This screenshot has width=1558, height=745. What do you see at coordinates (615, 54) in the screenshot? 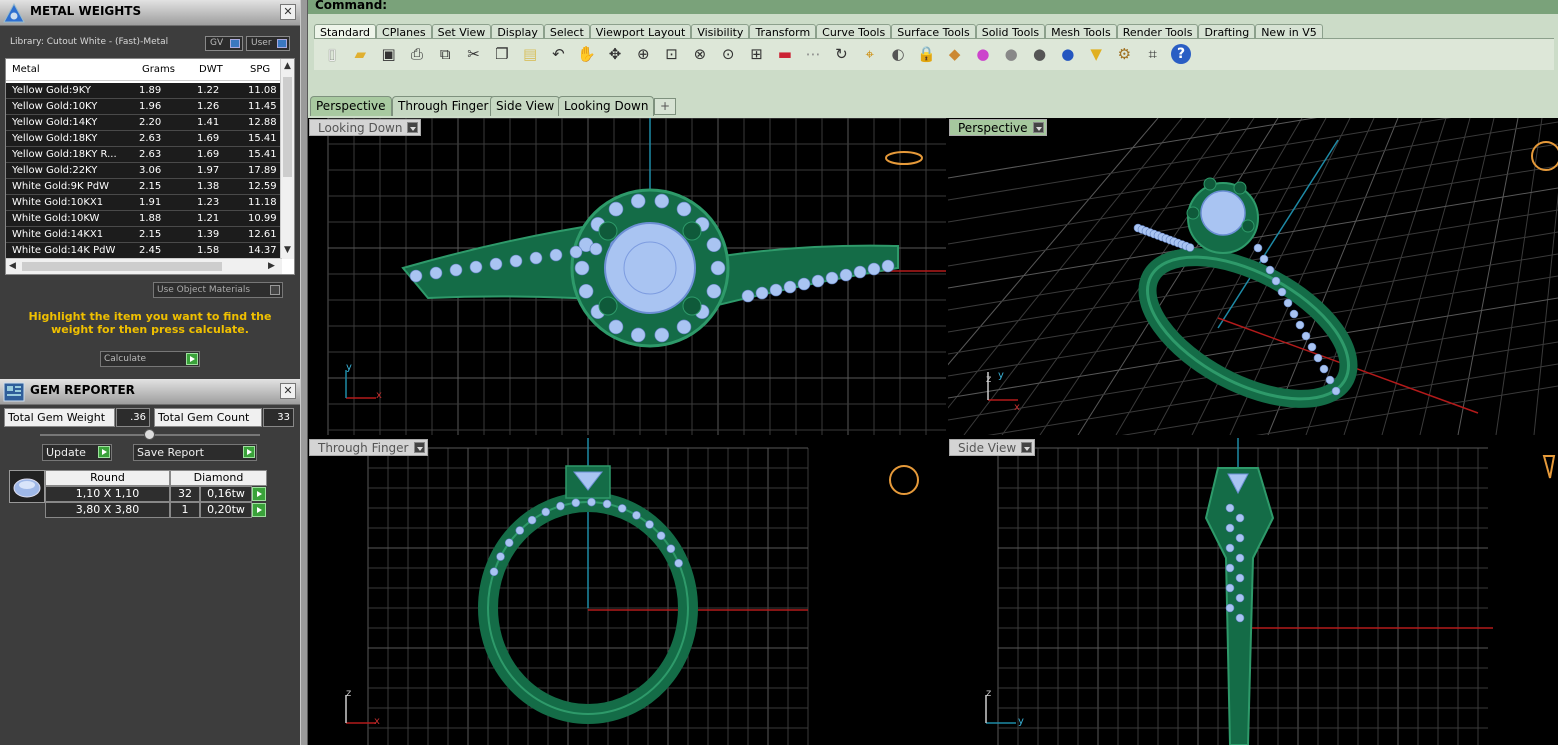
I see `move-icon: ✥` at bounding box center [615, 54].